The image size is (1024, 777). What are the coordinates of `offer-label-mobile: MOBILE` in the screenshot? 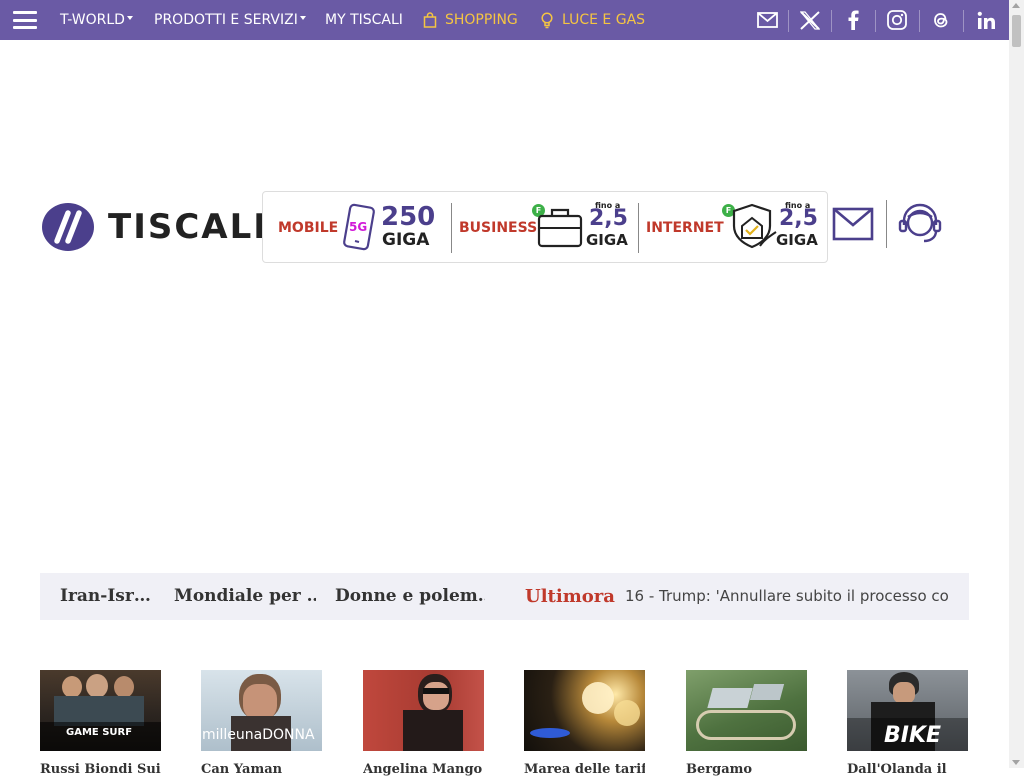 It's located at (308, 228).